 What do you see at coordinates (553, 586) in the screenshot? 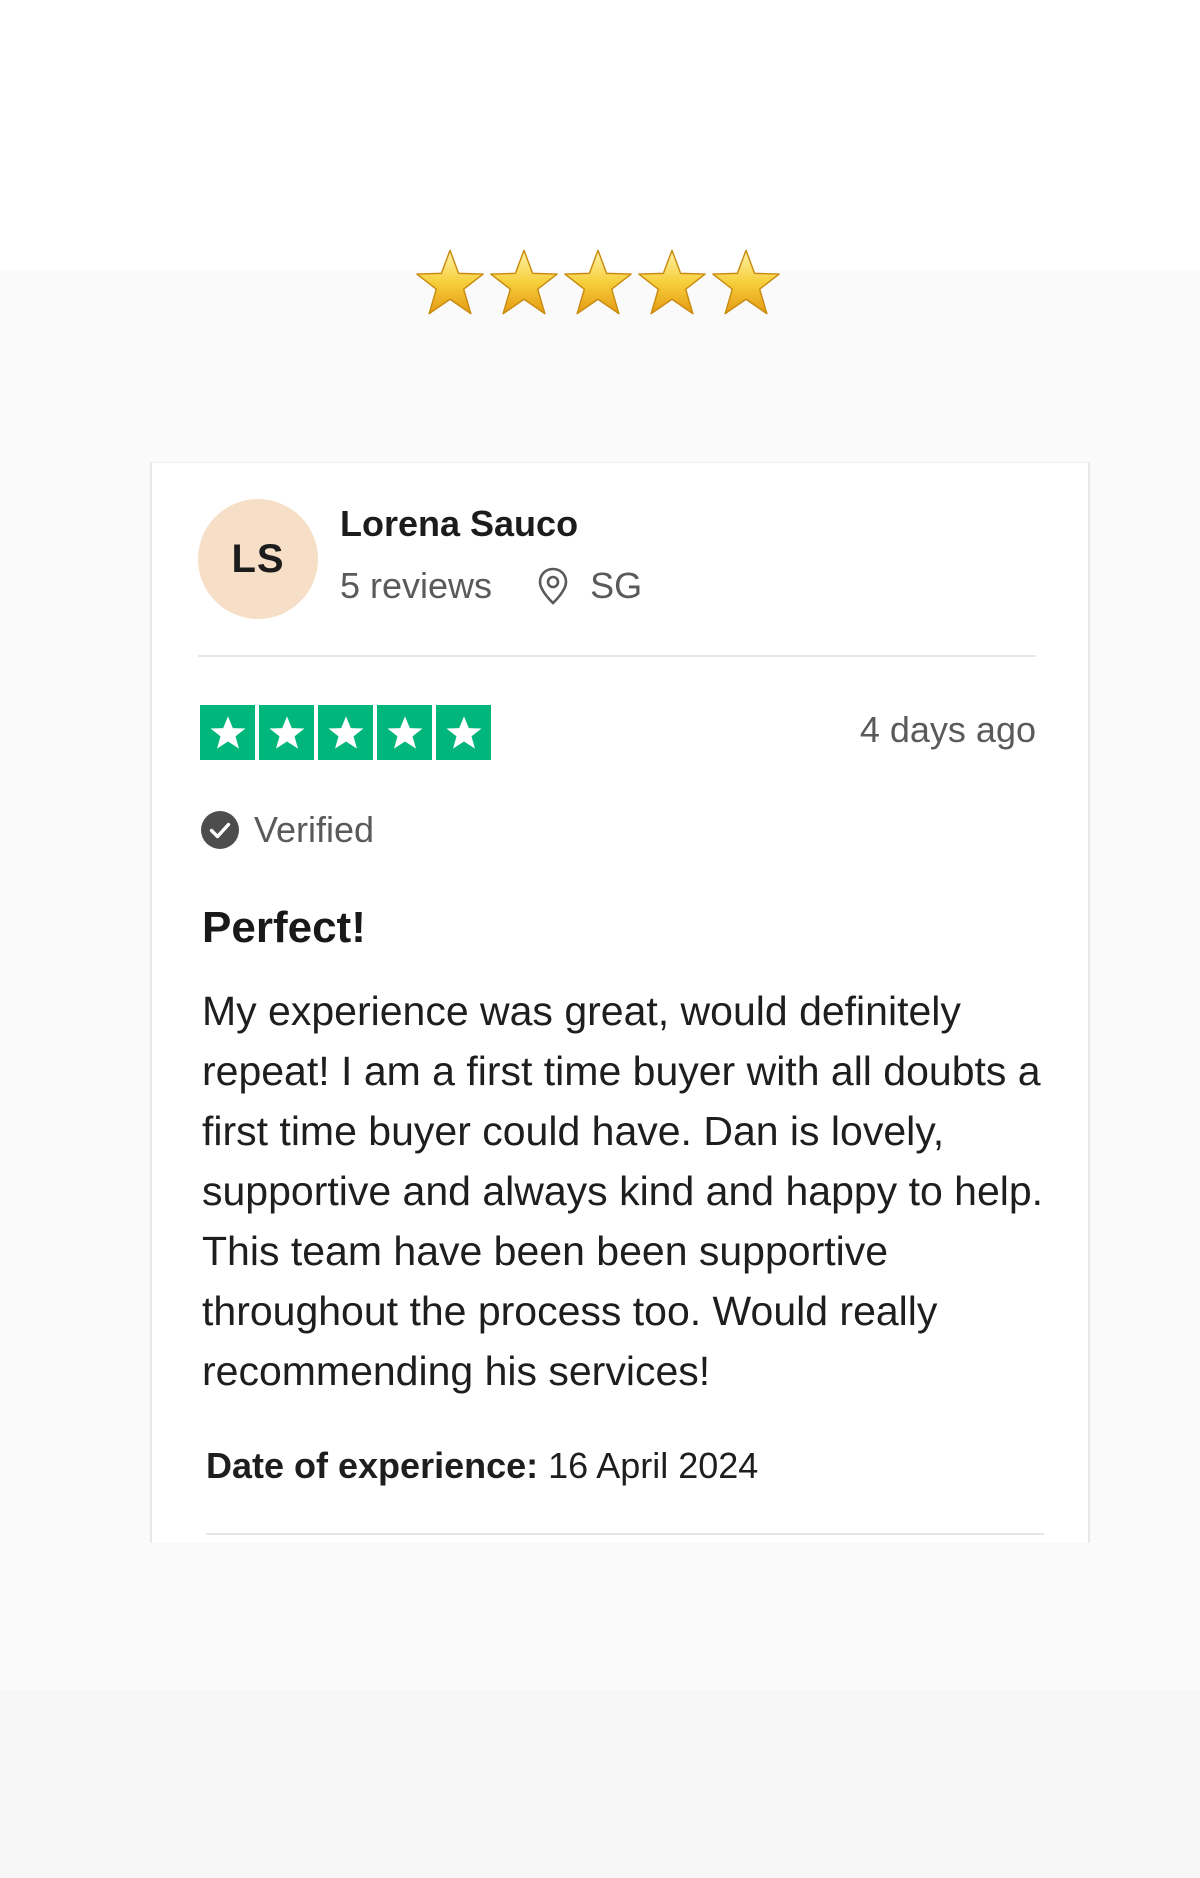
I see `location-pin-icon` at bounding box center [553, 586].